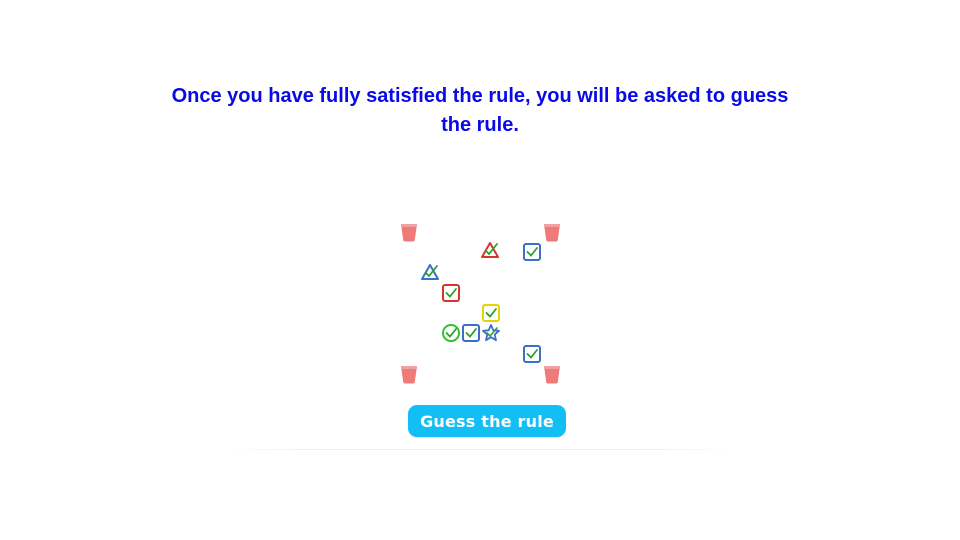 Image resolution: width=960 pixels, height=540 pixels. I want to click on yellow-square-icon, so click(491, 313).